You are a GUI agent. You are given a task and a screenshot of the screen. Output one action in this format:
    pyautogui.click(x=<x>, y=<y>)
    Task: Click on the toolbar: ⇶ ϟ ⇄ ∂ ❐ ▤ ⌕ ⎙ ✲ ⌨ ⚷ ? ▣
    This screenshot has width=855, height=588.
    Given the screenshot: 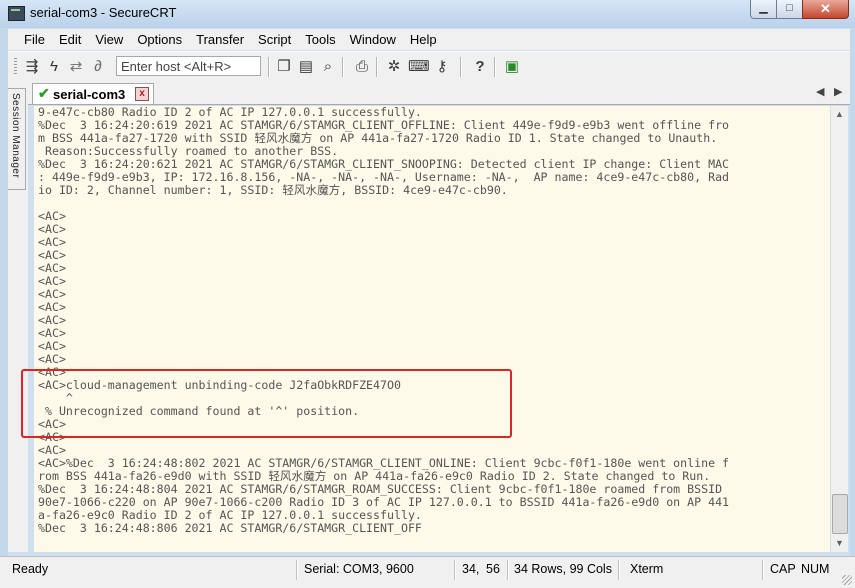 What is the action you would take?
    pyautogui.click(x=429, y=67)
    